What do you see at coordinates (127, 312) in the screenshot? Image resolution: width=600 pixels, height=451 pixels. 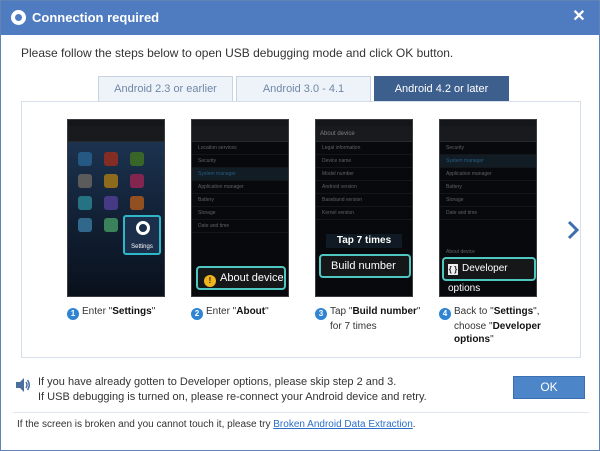 I see `step-1-caption: 1 Enter "Settings"` at bounding box center [127, 312].